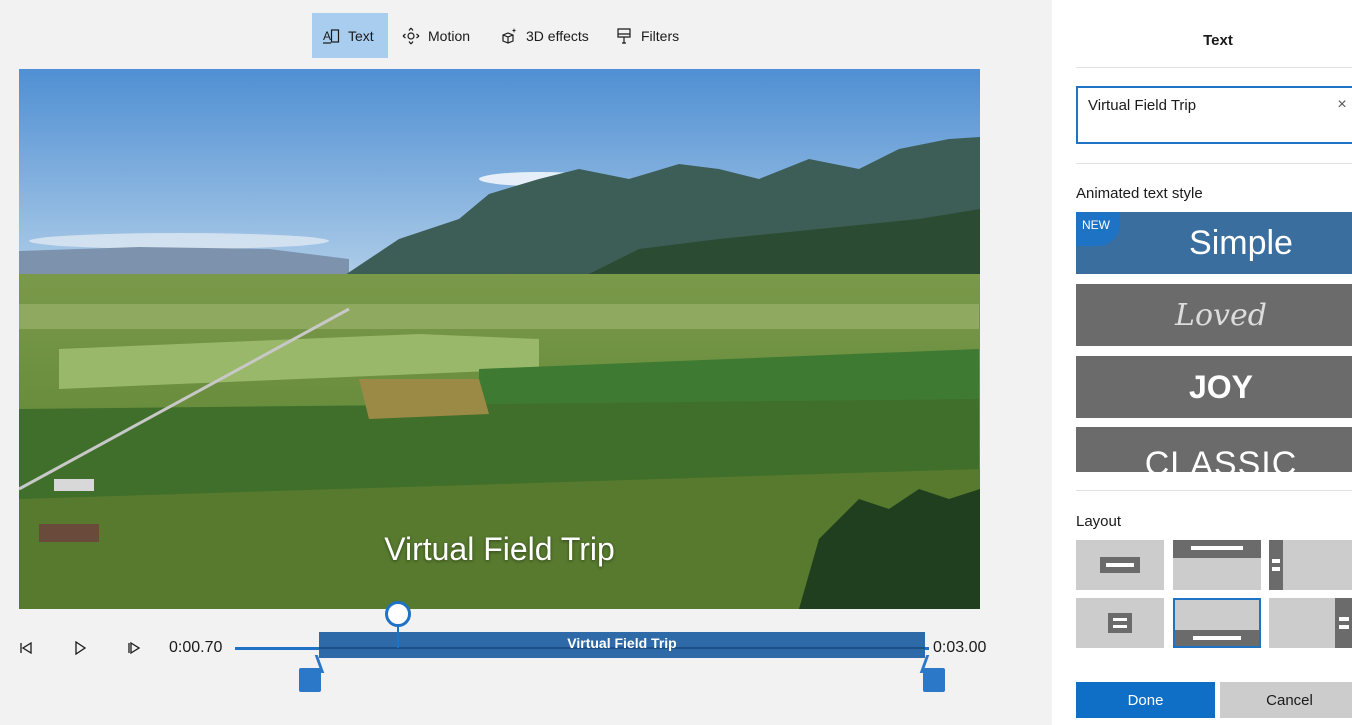 Image resolution: width=1352 pixels, height=725 pixels. I want to click on play-icon, so click(81, 648).